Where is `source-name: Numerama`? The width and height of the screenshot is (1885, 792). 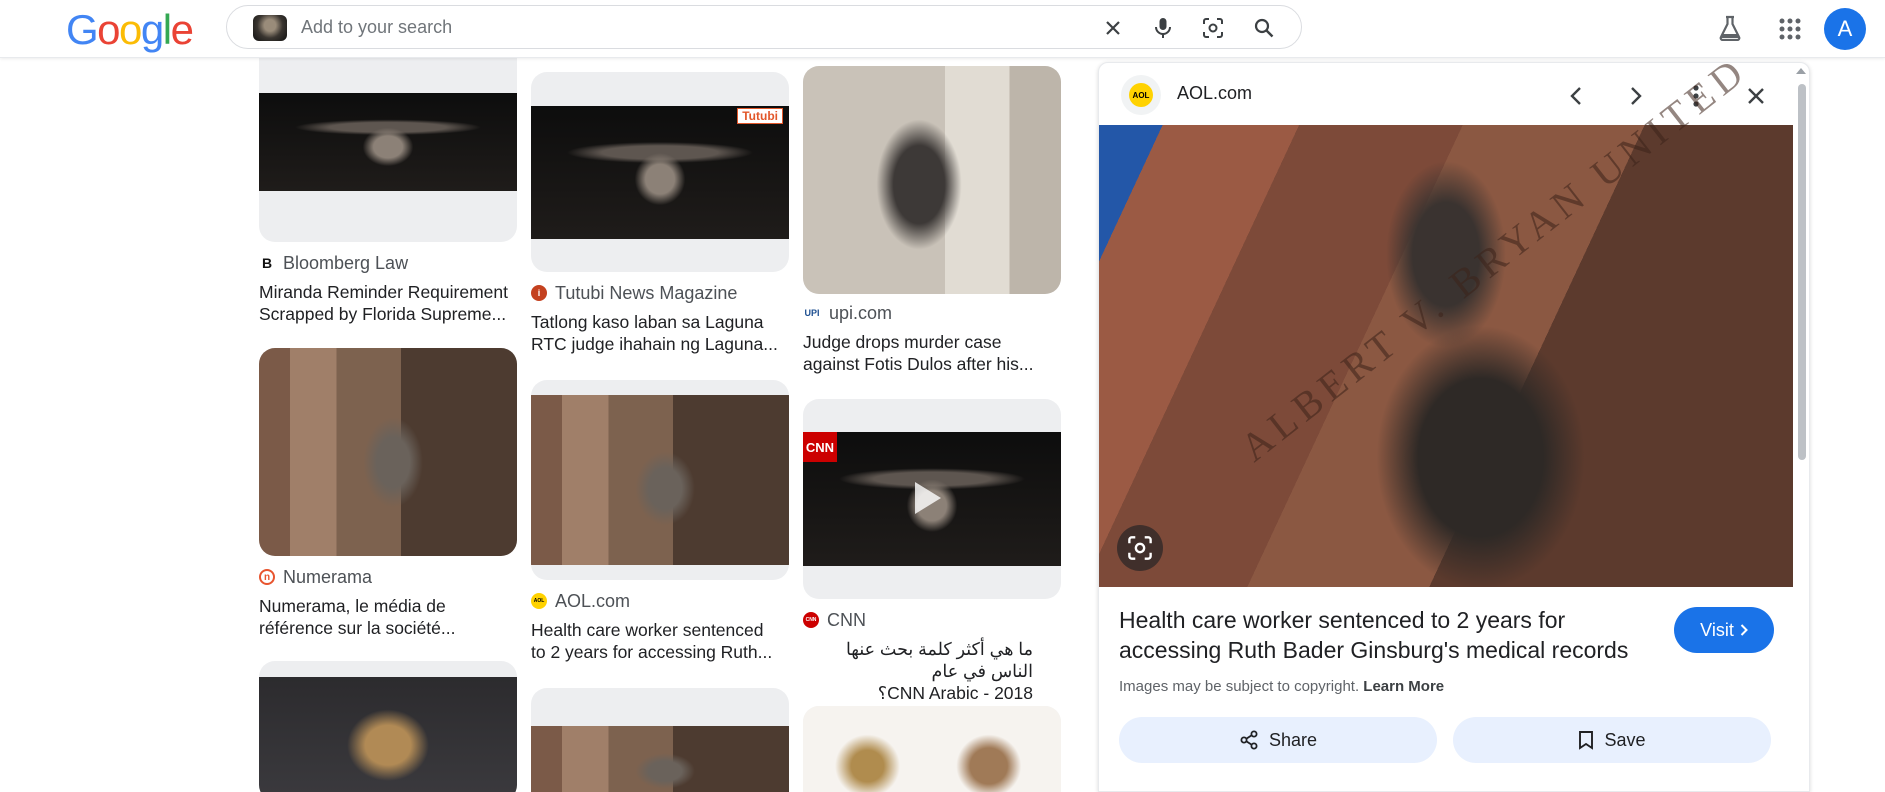 source-name: Numerama is located at coordinates (328, 576).